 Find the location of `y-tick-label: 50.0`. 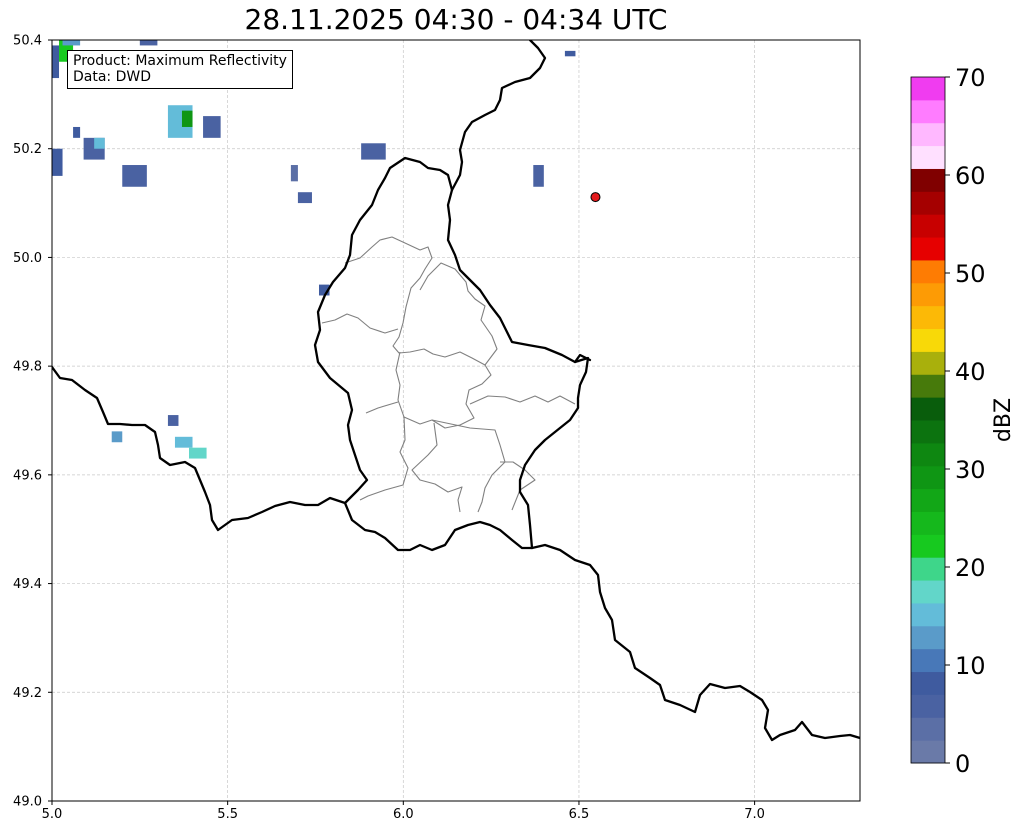

y-tick-label: 50.0 is located at coordinates (27, 258).